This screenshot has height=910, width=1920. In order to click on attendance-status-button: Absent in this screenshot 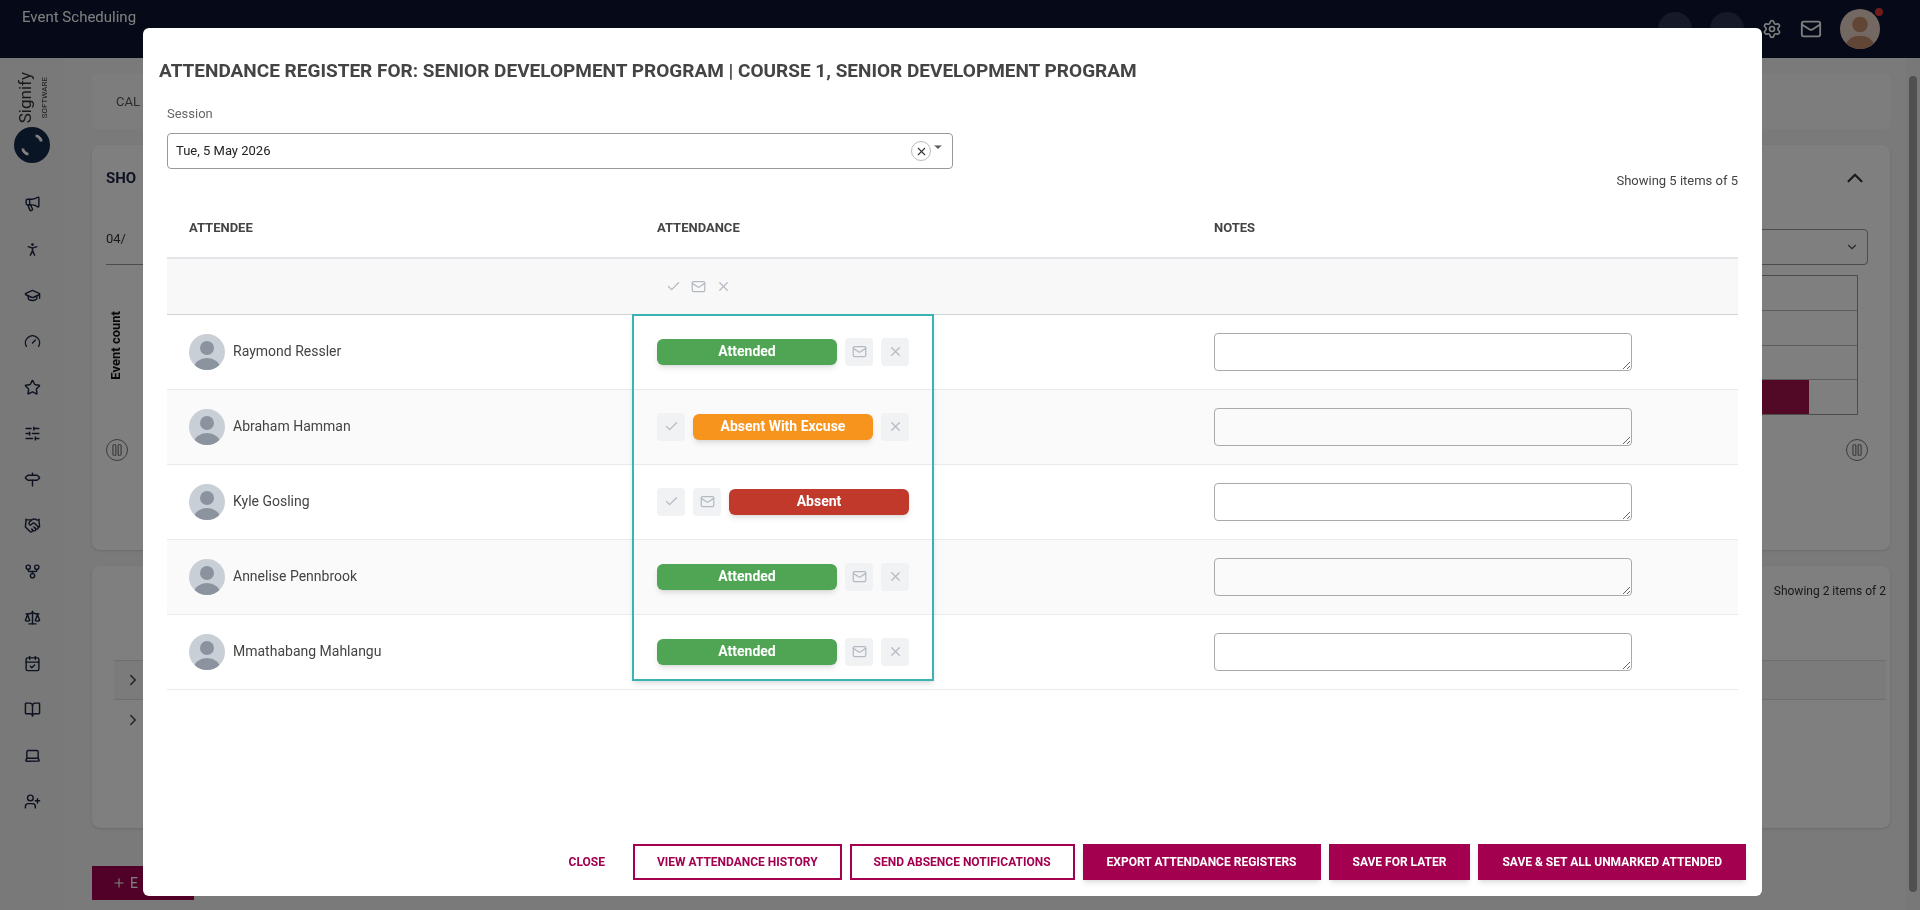, I will do `click(819, 501)`.